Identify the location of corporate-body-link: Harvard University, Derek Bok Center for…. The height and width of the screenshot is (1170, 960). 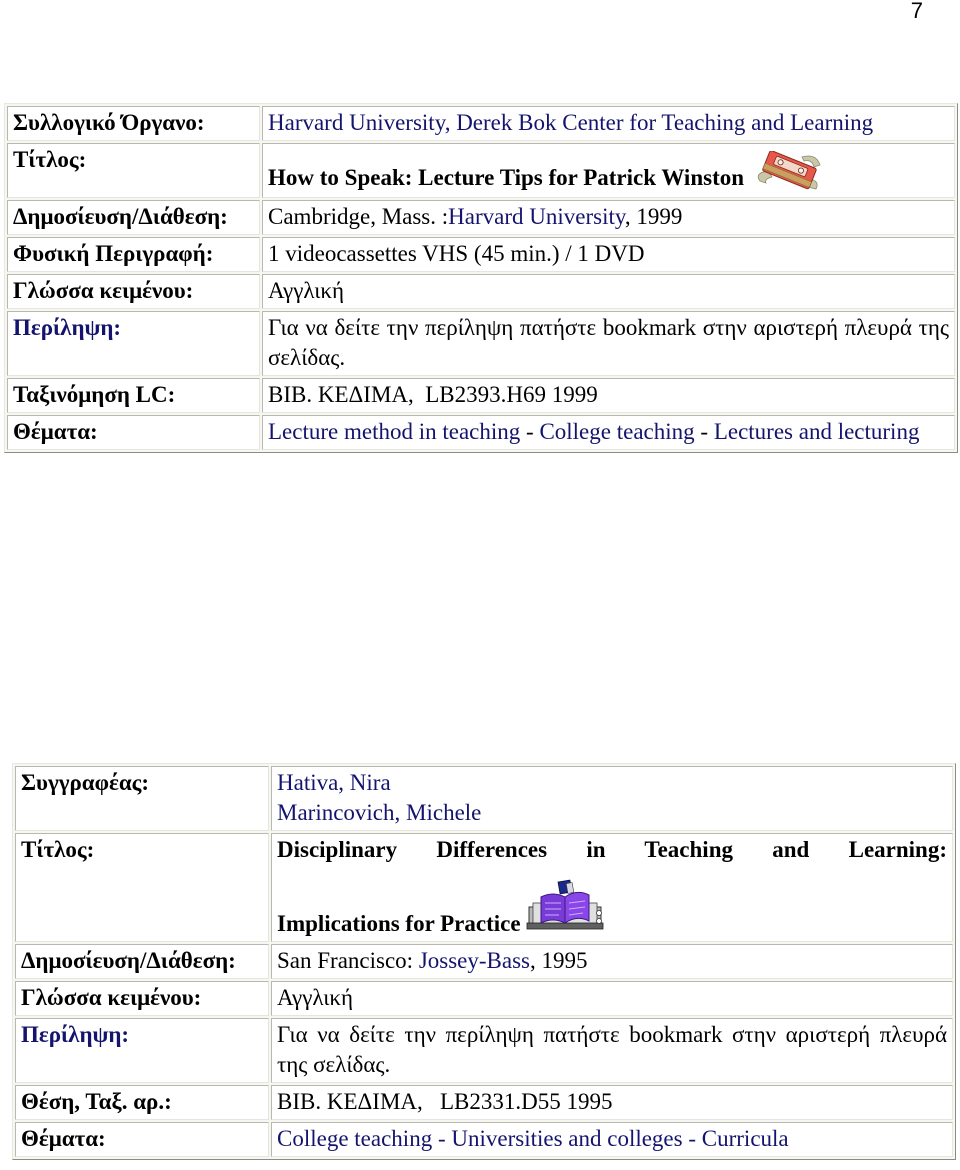
(608, 123).